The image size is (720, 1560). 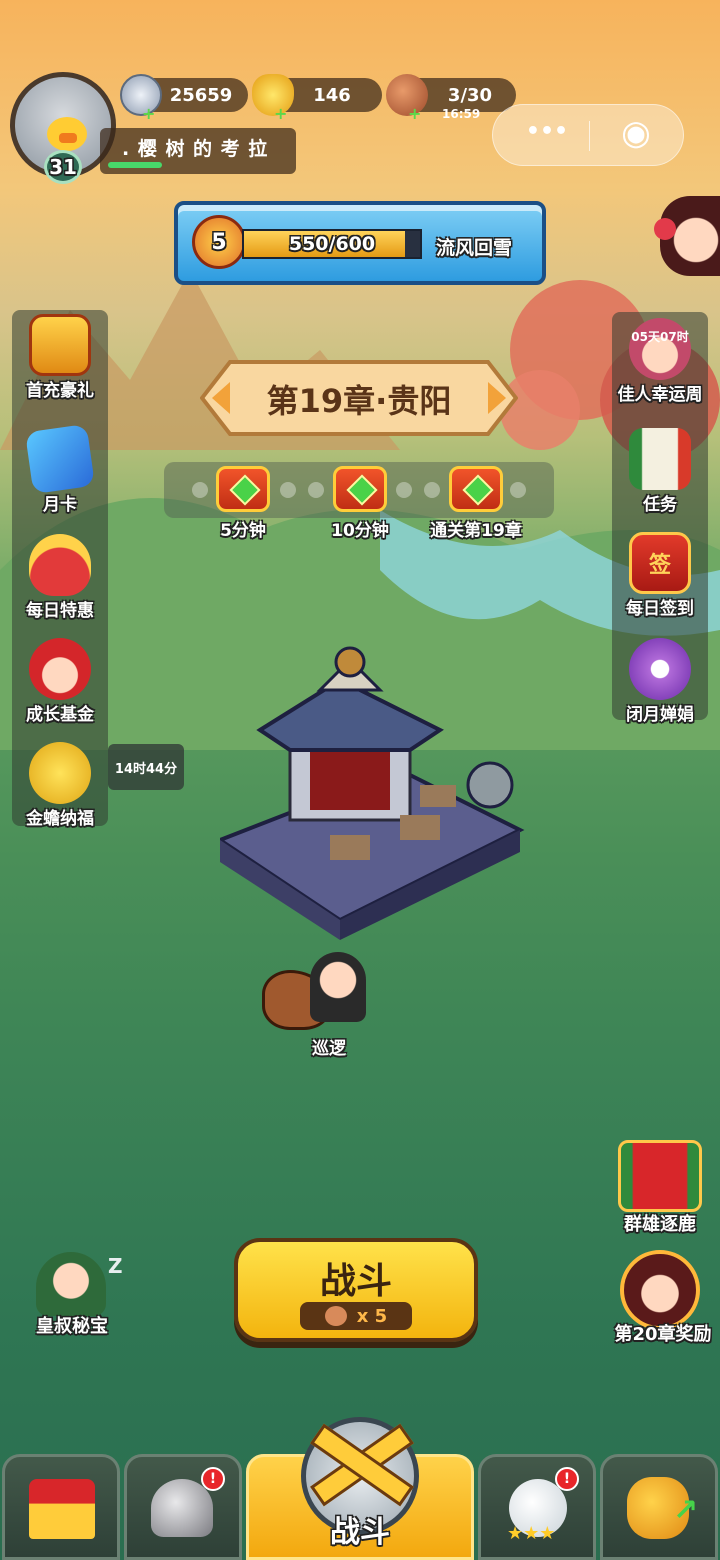 What do you see at coordinates (60, 669) in the screenshot?
I see `fortune-god-icon` at bounding box center [60, 669].